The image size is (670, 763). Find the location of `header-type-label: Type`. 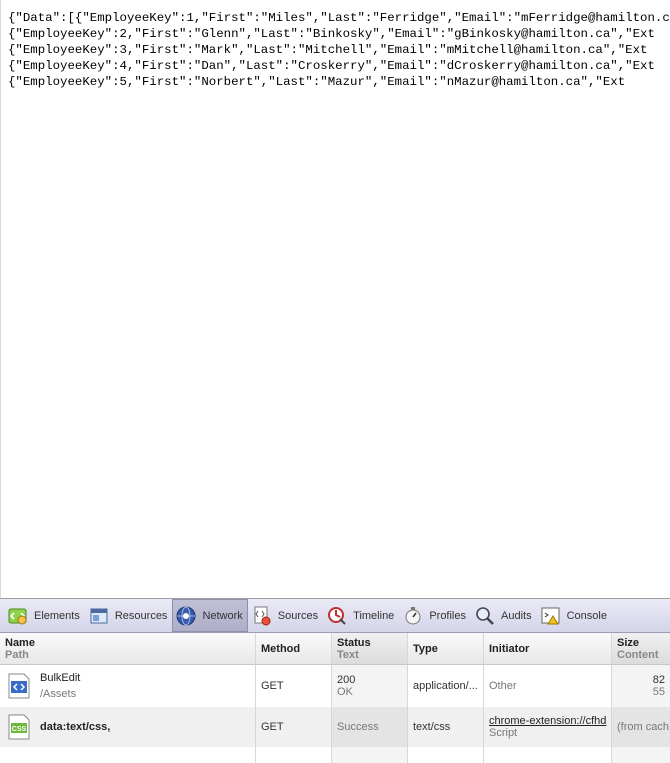

header-type-label: Type is located at coordinates (425, 648).